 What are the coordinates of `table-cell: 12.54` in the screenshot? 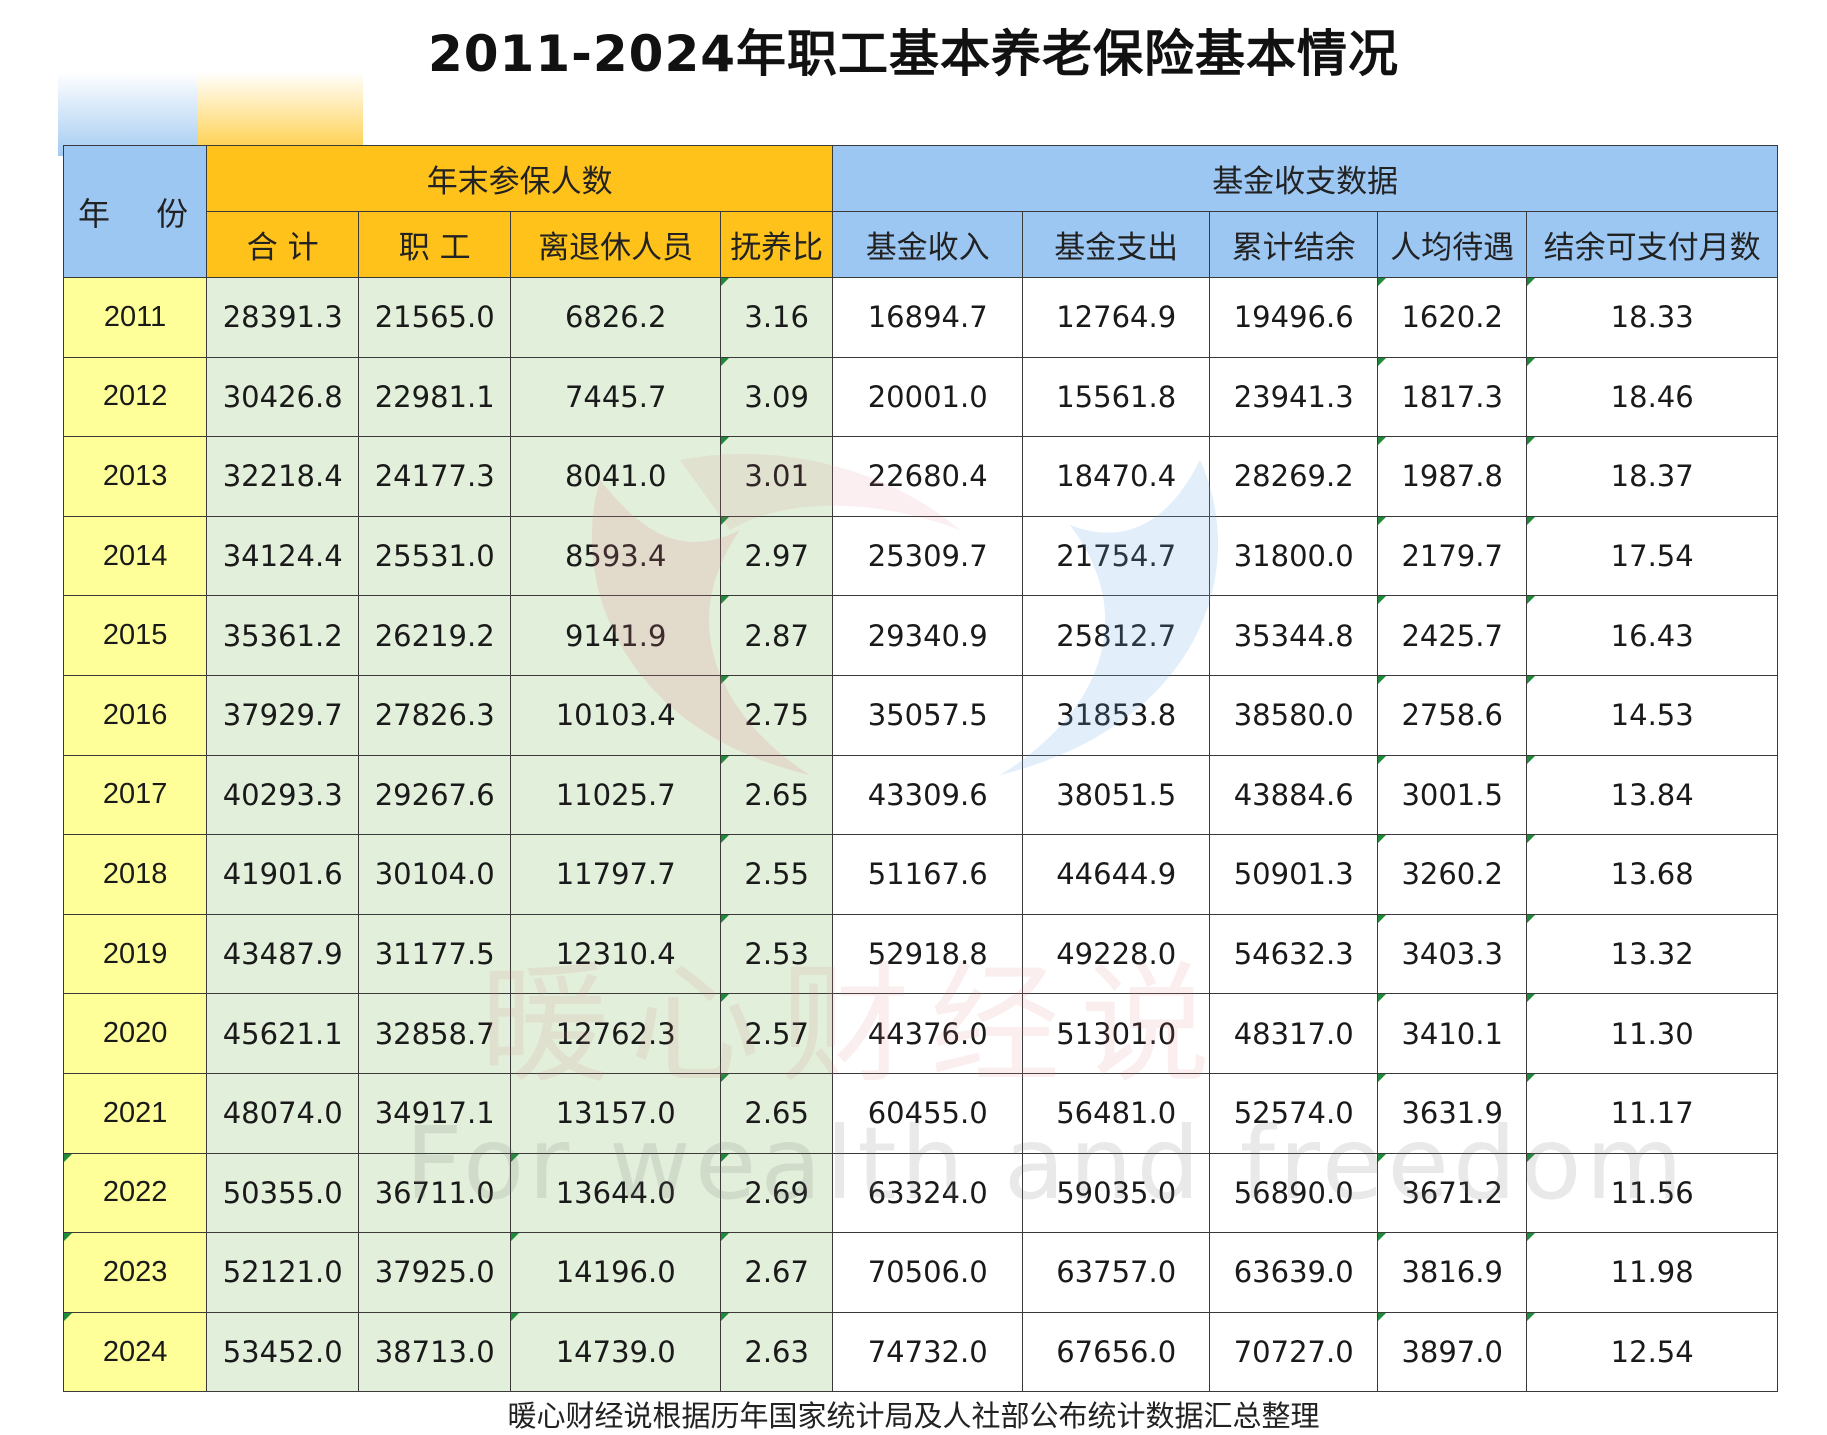 It's located at (1652, 1352).